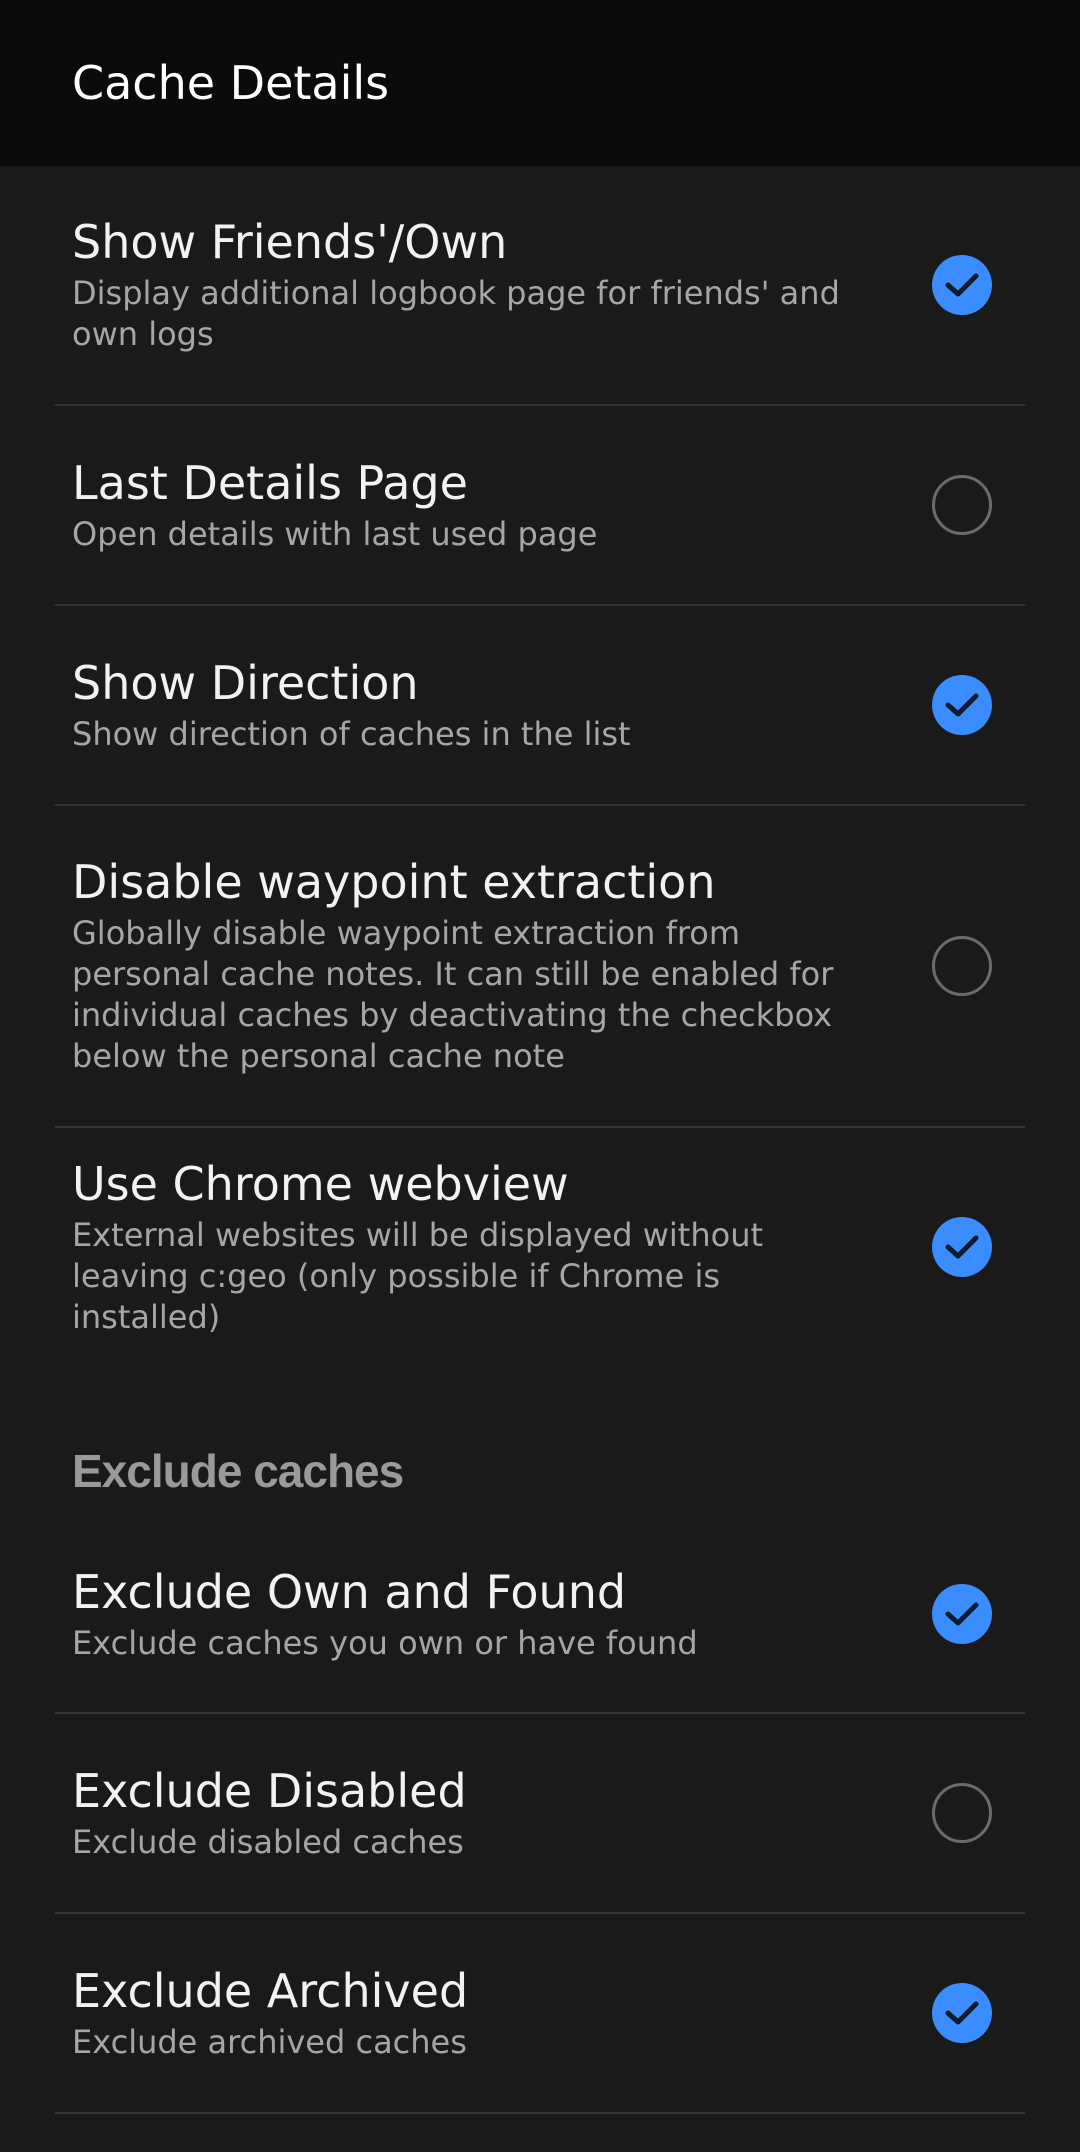 This screenshot has width=1080, height=2152. I want to click on section-title: Exclude caches, so click(238, 1471).